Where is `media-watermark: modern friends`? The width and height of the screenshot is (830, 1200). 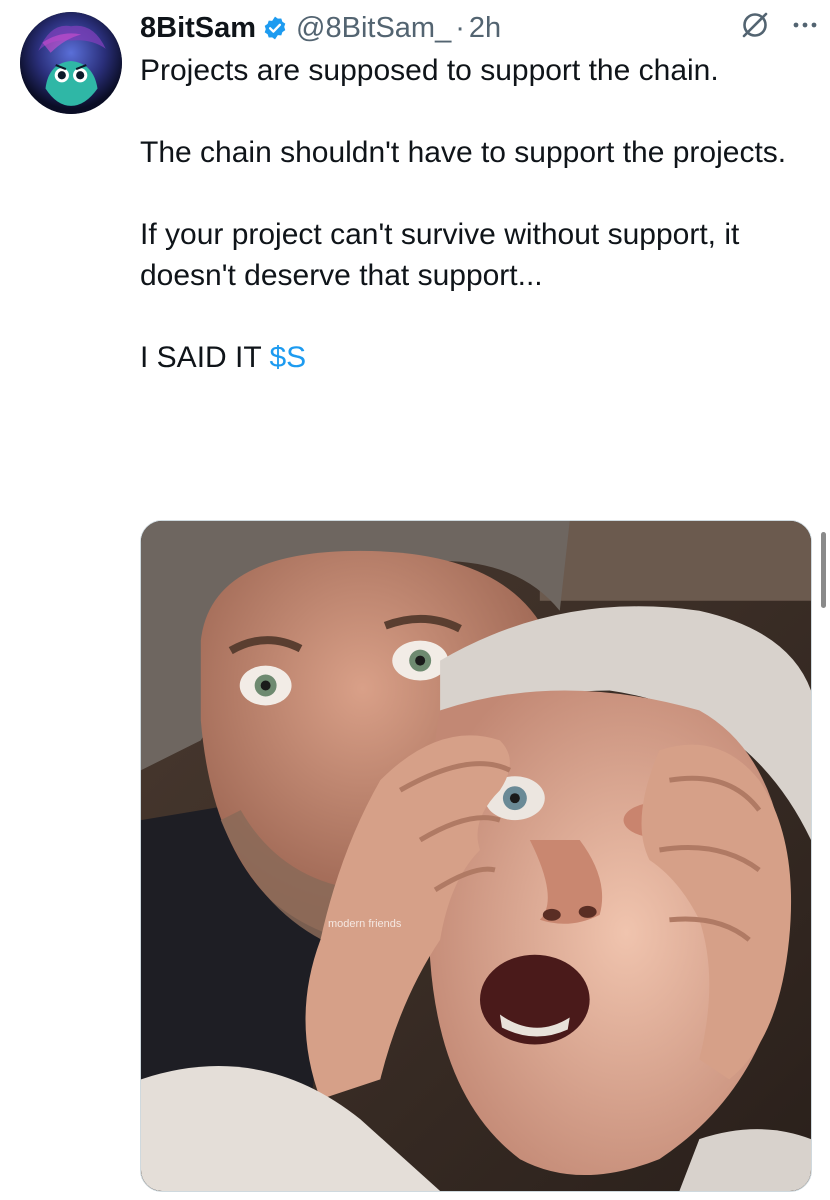
media-watermark: modern friends is located at coordinates (365, 924).